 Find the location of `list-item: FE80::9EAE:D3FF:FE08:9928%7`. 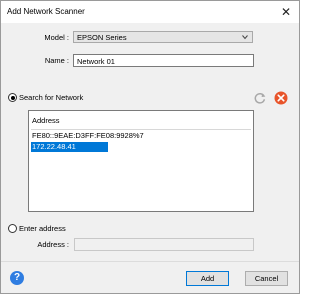

list-item: FE80::9EAE:D3FF:FE08:9928%7 is located at coordinates (87, 136).